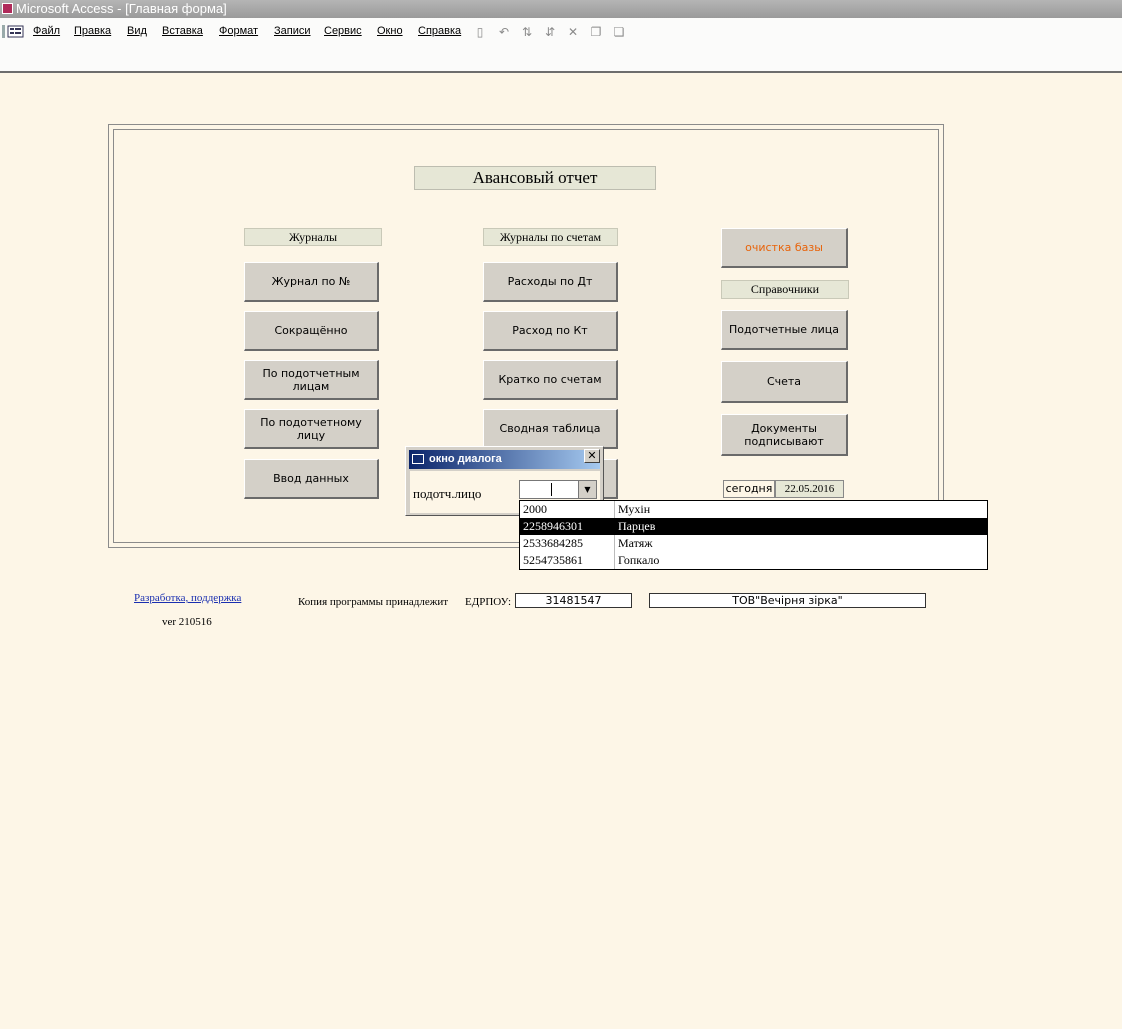  What do you see at coordinates (809, 489) in the screenshot?
I see `today-date: 22.05.2016` at bounding box center [809, 489].